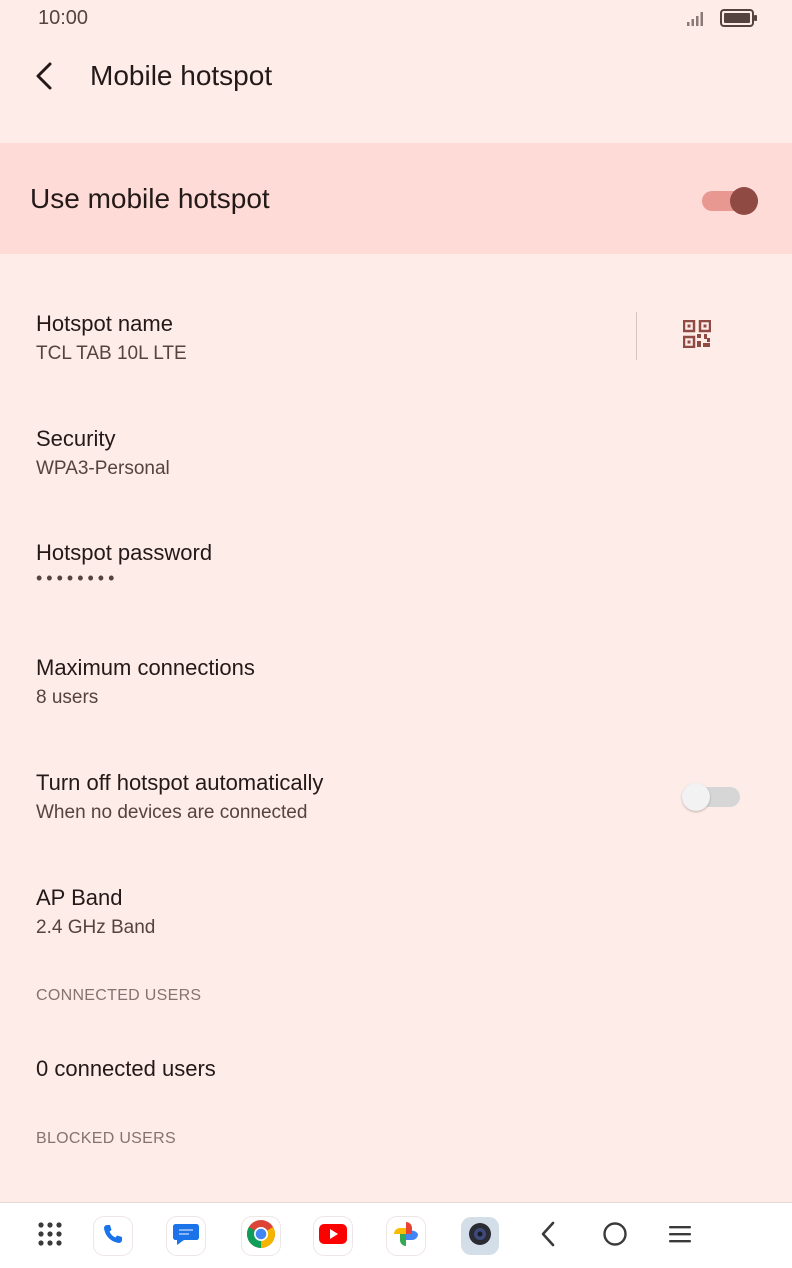 This screenshot has width=792, height=1268. What do you see at coordinates (396, 595) in the screenshot?
I see `hotspot-password-pref: Hotspot password ••••••••` at bounding box center [396, 595].